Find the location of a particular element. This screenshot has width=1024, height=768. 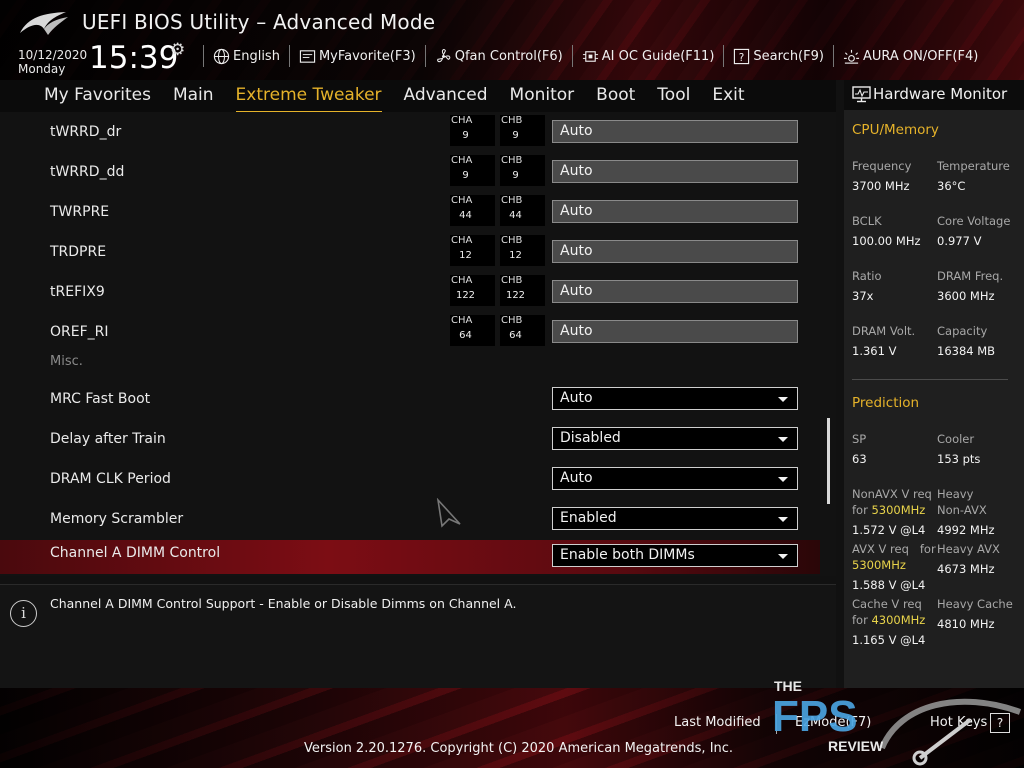

setting-row-channel-a-dimm-control: Channel A DIMM Control Enable both DIMMs is located at coordinates (410, 557).